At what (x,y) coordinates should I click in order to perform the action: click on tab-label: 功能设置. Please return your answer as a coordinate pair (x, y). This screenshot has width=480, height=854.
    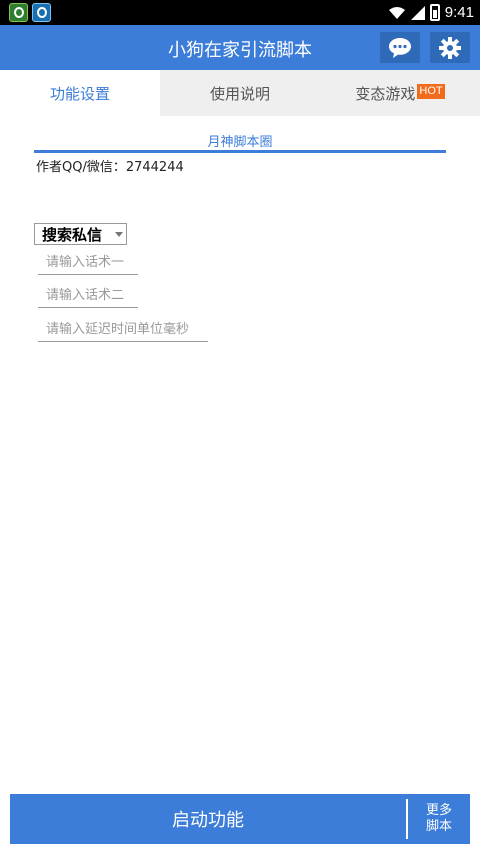
    Looking at the image, I should click on (79, 93).